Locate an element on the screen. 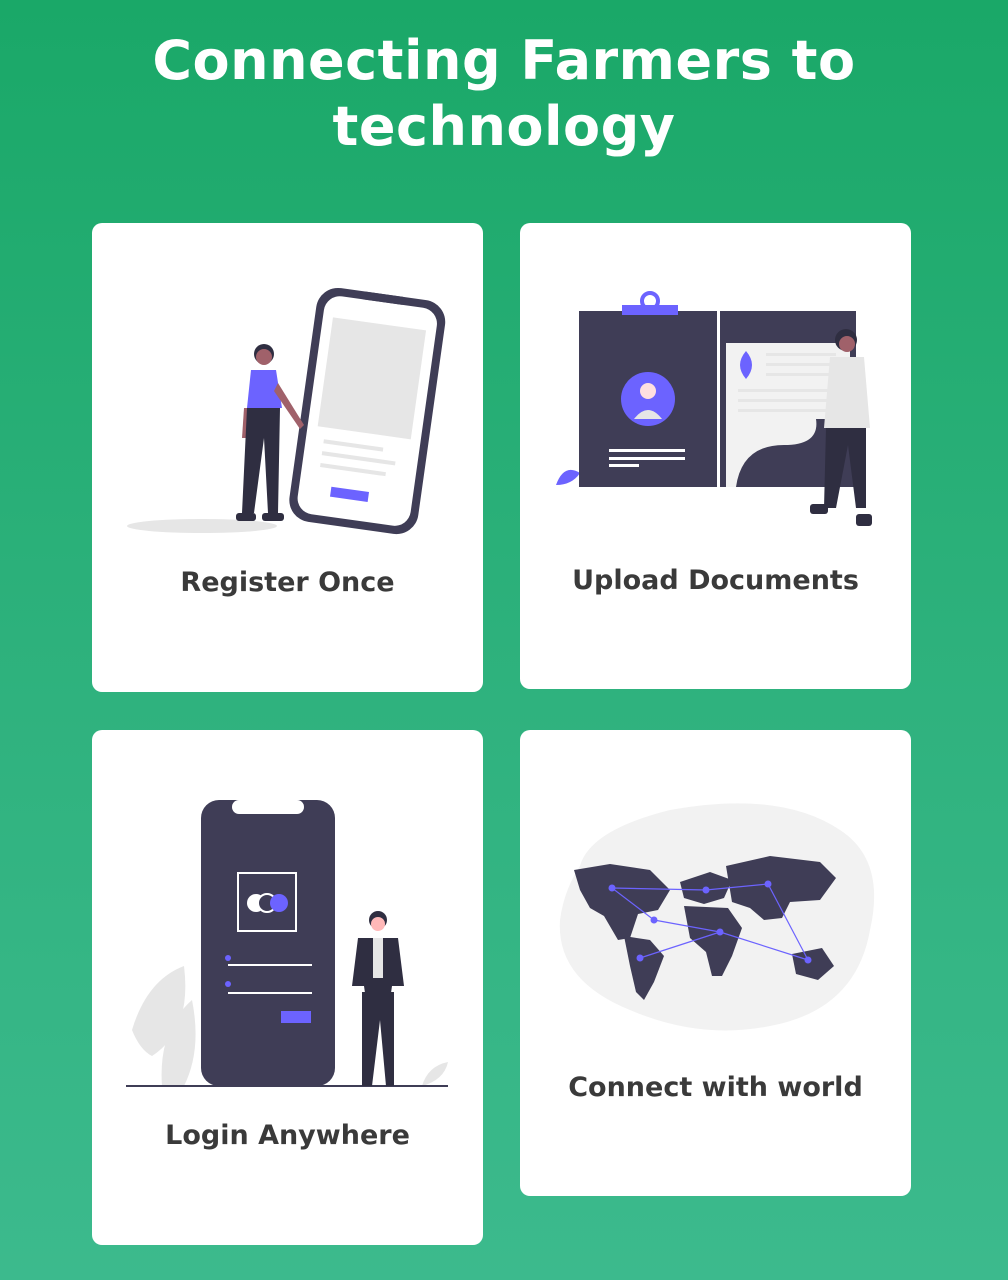  register-phone-illustration is located at coordinates (286, 411).